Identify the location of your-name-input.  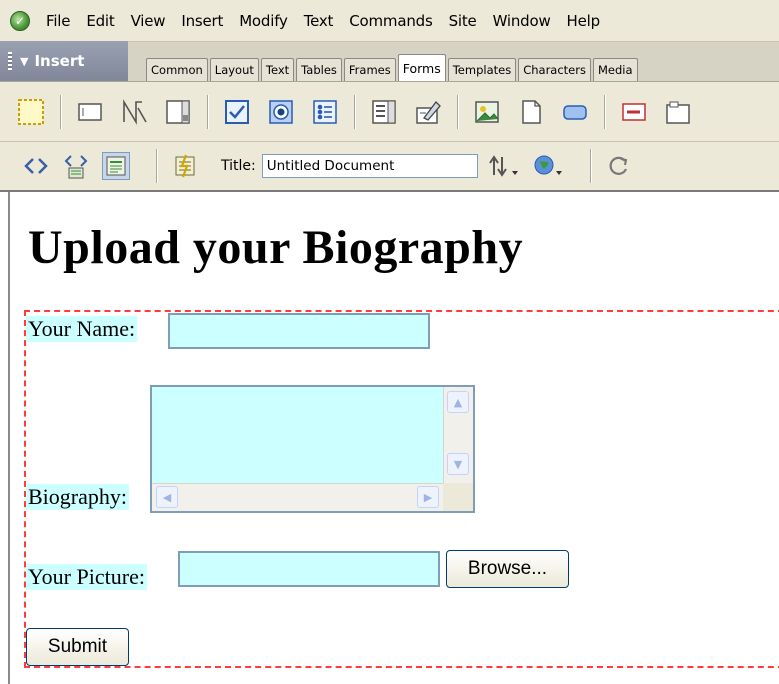
(299, 331).